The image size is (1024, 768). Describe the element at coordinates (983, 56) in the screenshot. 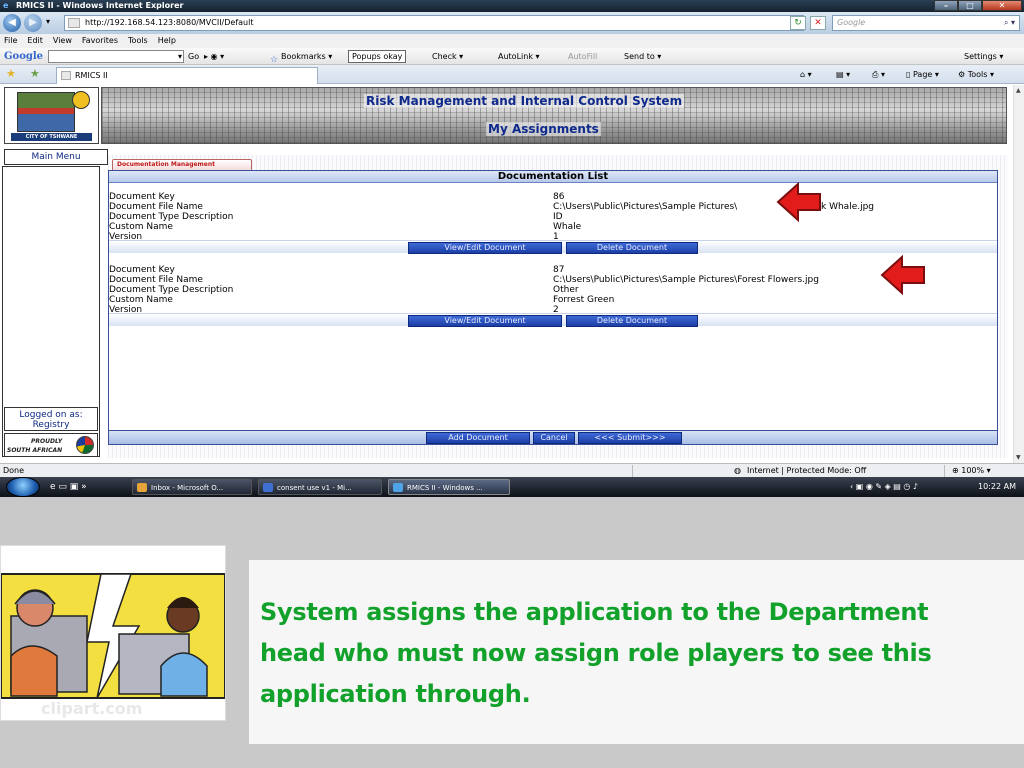

I see `settings-button: Settings ▾` at that location.